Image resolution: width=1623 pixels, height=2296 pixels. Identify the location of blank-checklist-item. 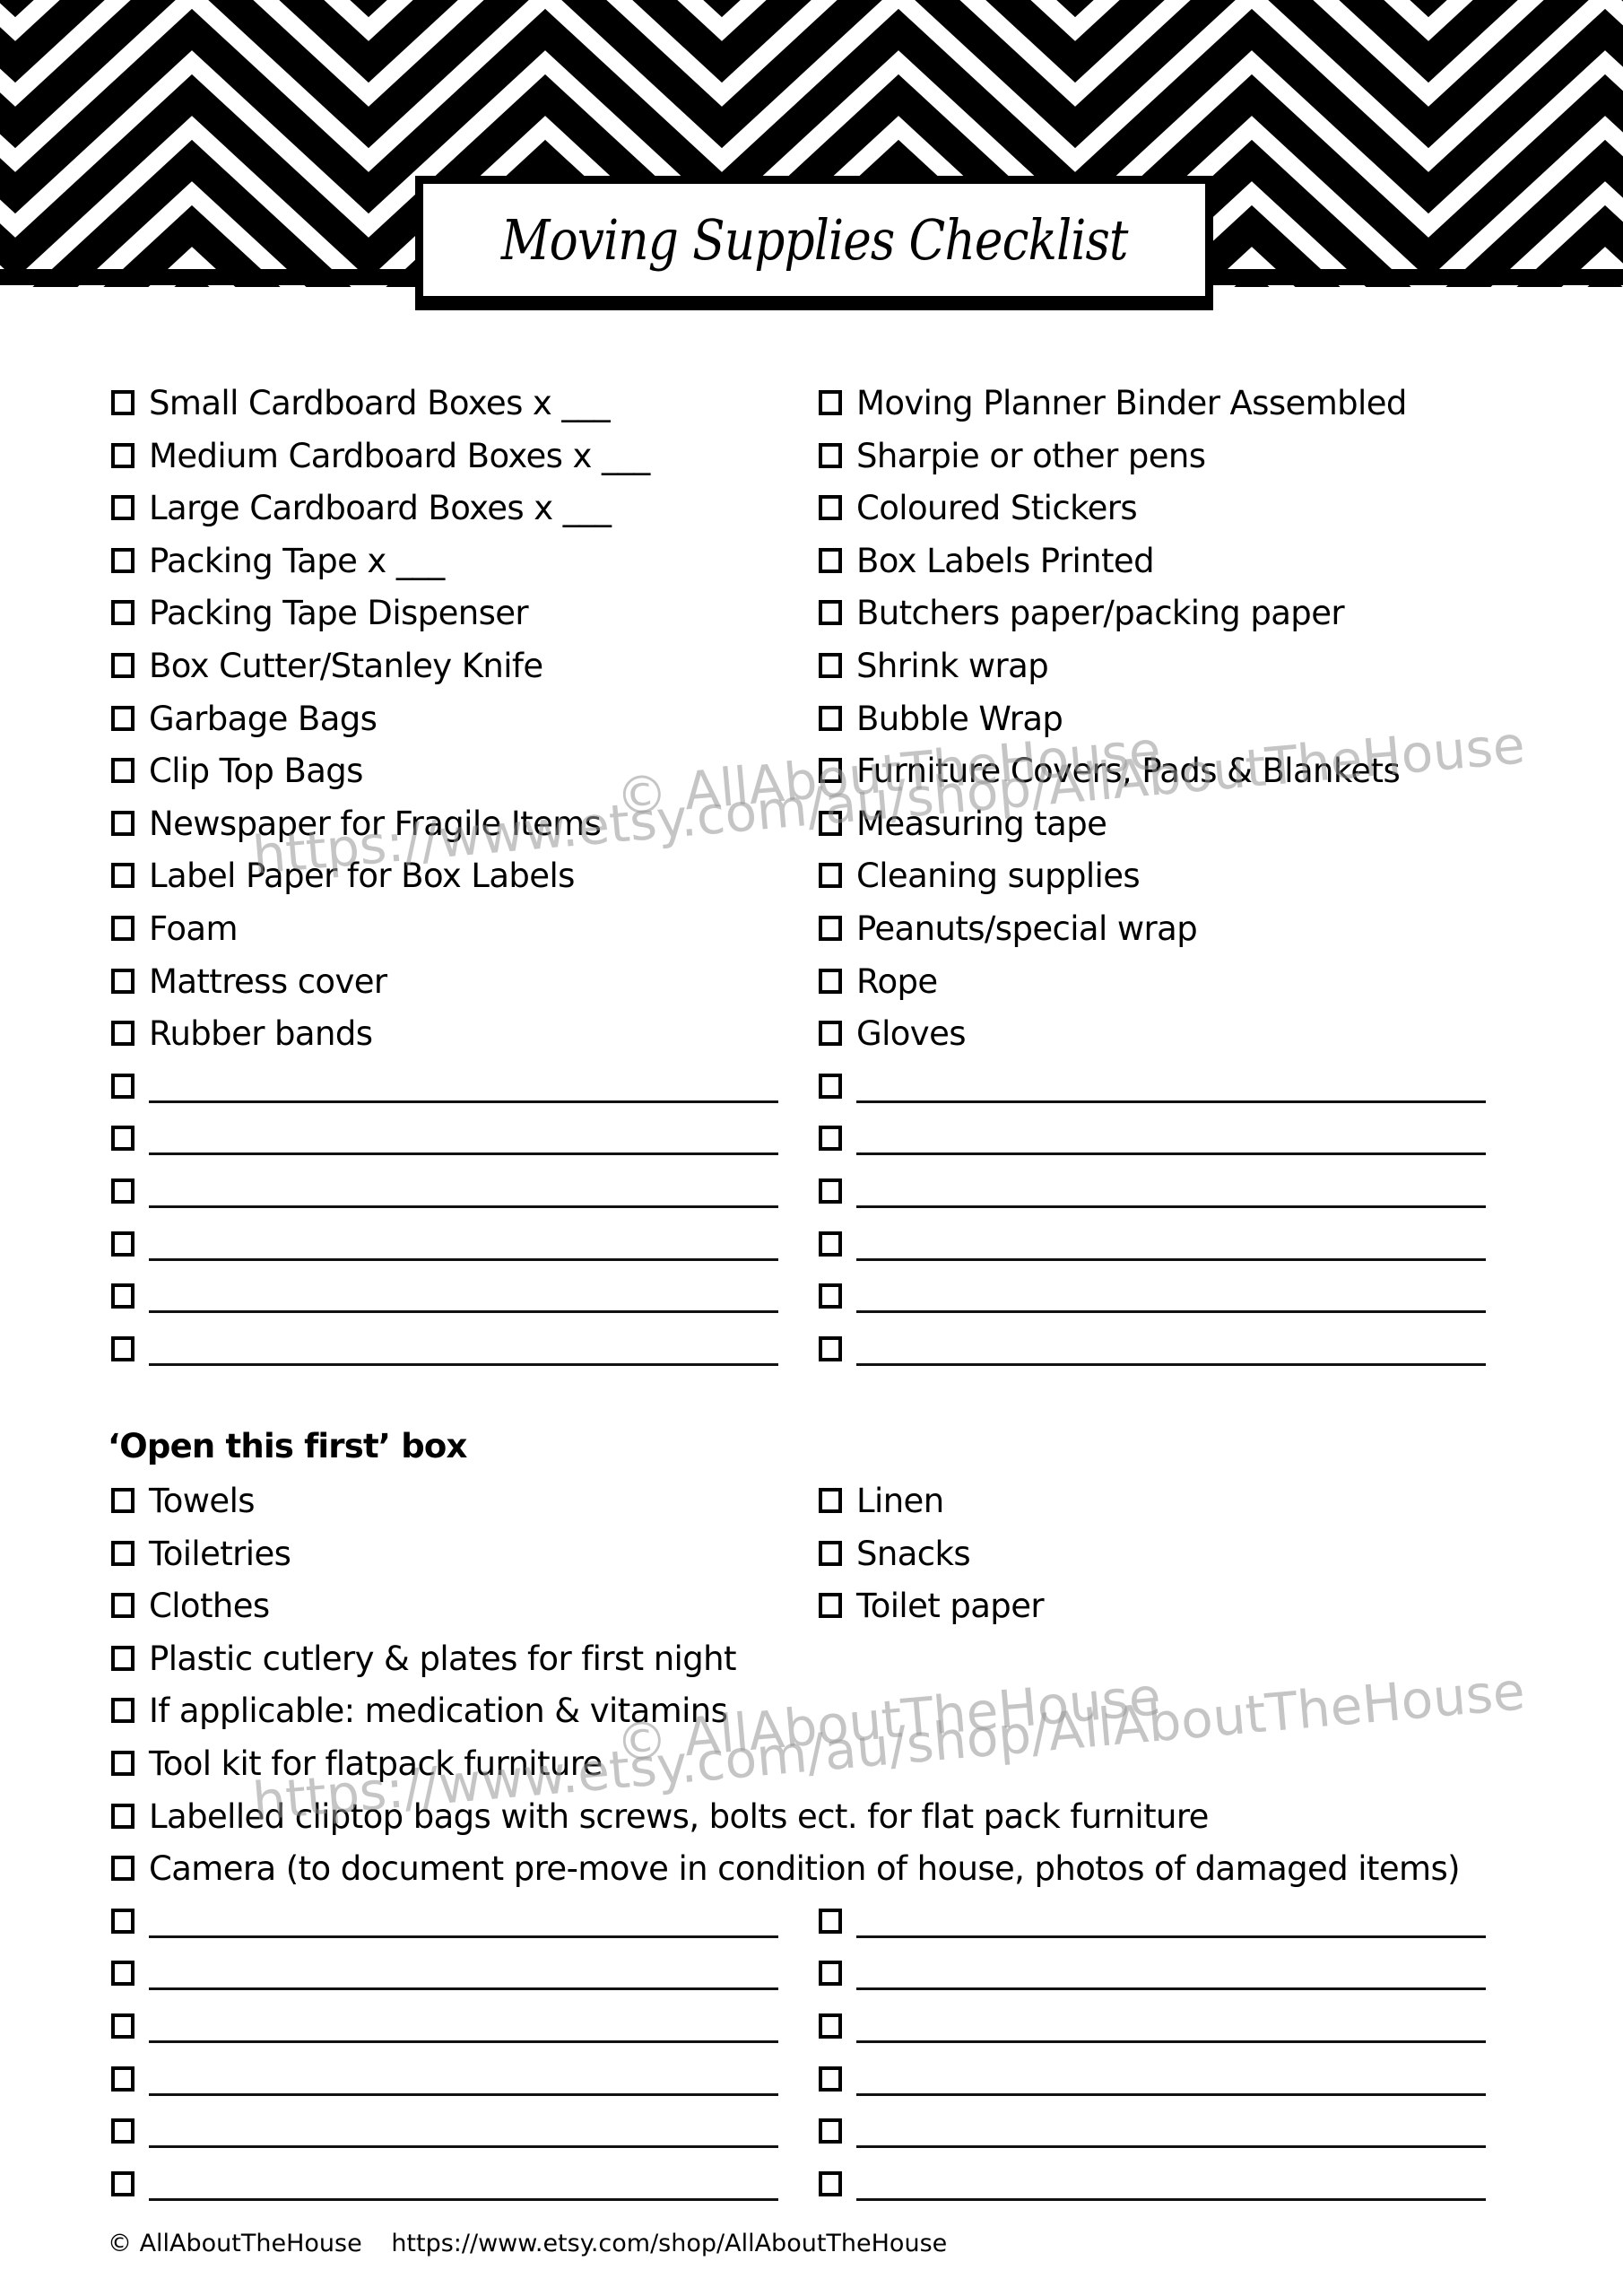
(444, 1973).